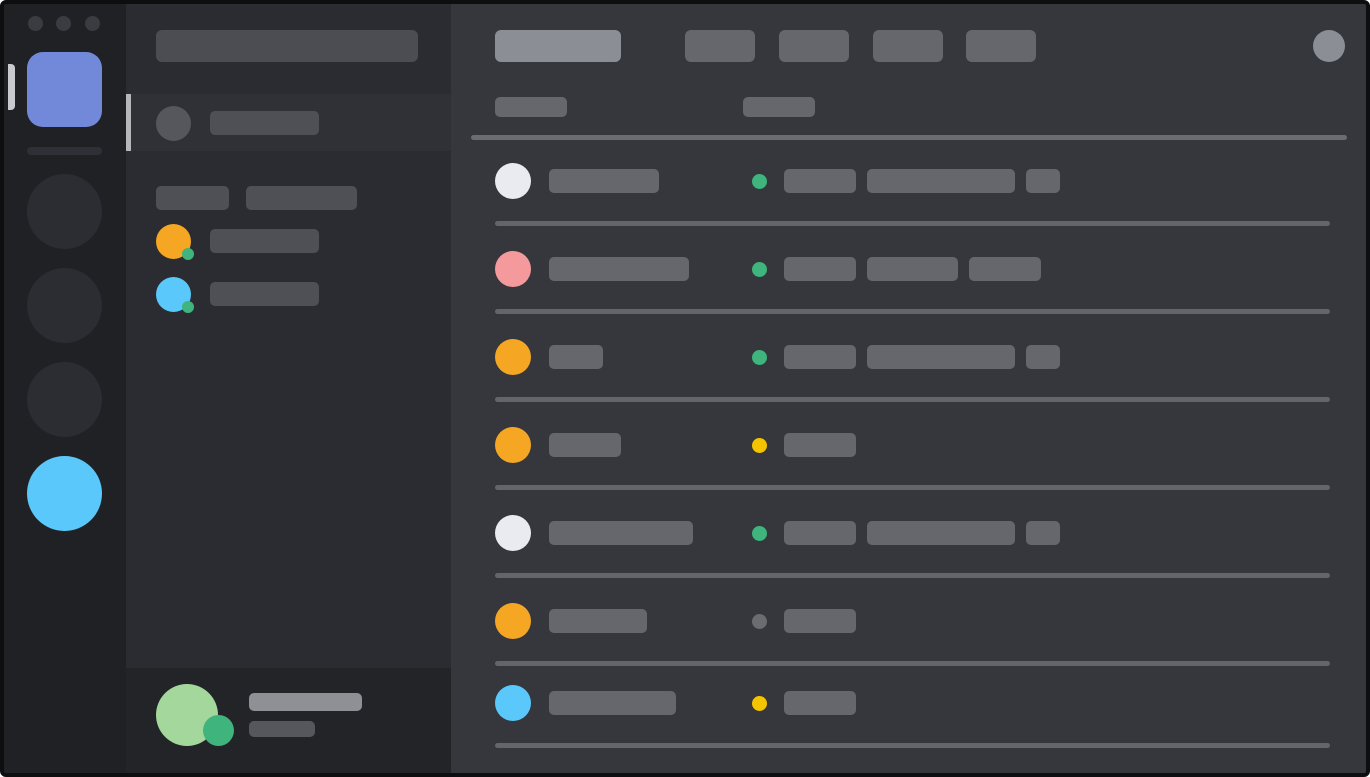  What do you see at coordinates (1329, 46) in the screenshot?
I see `help-icon` at bounding box center [1329, 46].